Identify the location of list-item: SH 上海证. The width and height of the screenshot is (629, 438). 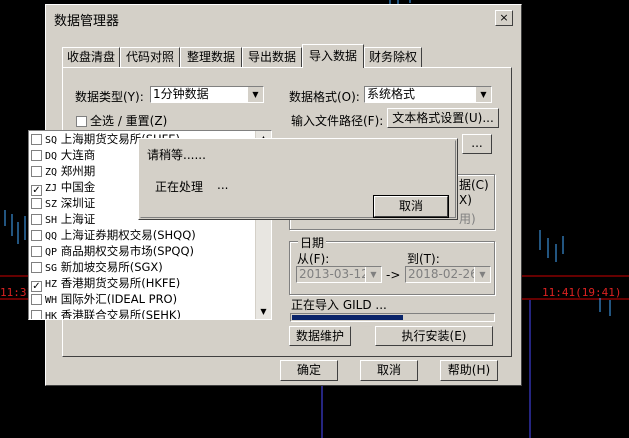
(63, 219).